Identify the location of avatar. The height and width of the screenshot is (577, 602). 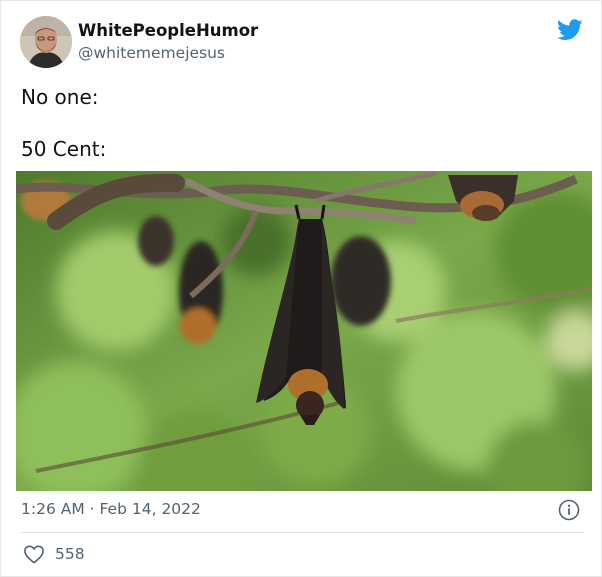
(46, 42).